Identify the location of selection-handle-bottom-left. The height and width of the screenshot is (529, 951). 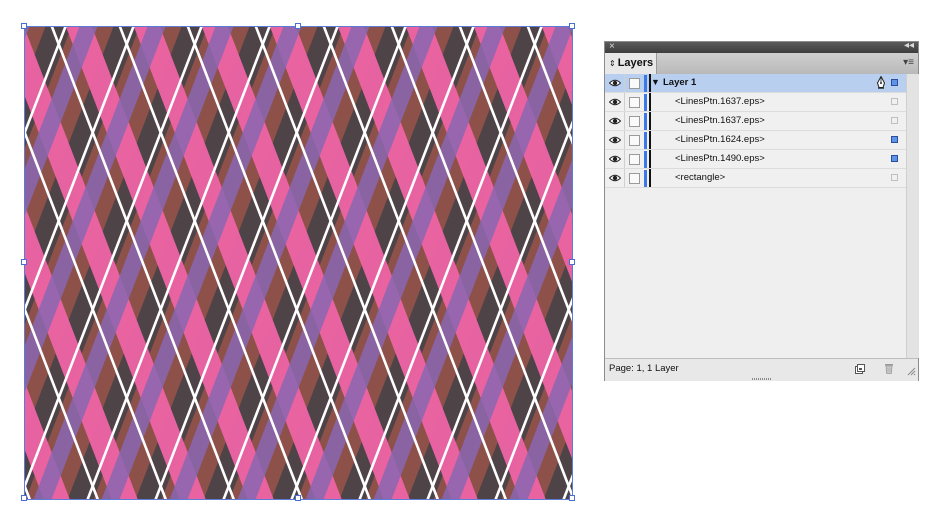
(24, 498).